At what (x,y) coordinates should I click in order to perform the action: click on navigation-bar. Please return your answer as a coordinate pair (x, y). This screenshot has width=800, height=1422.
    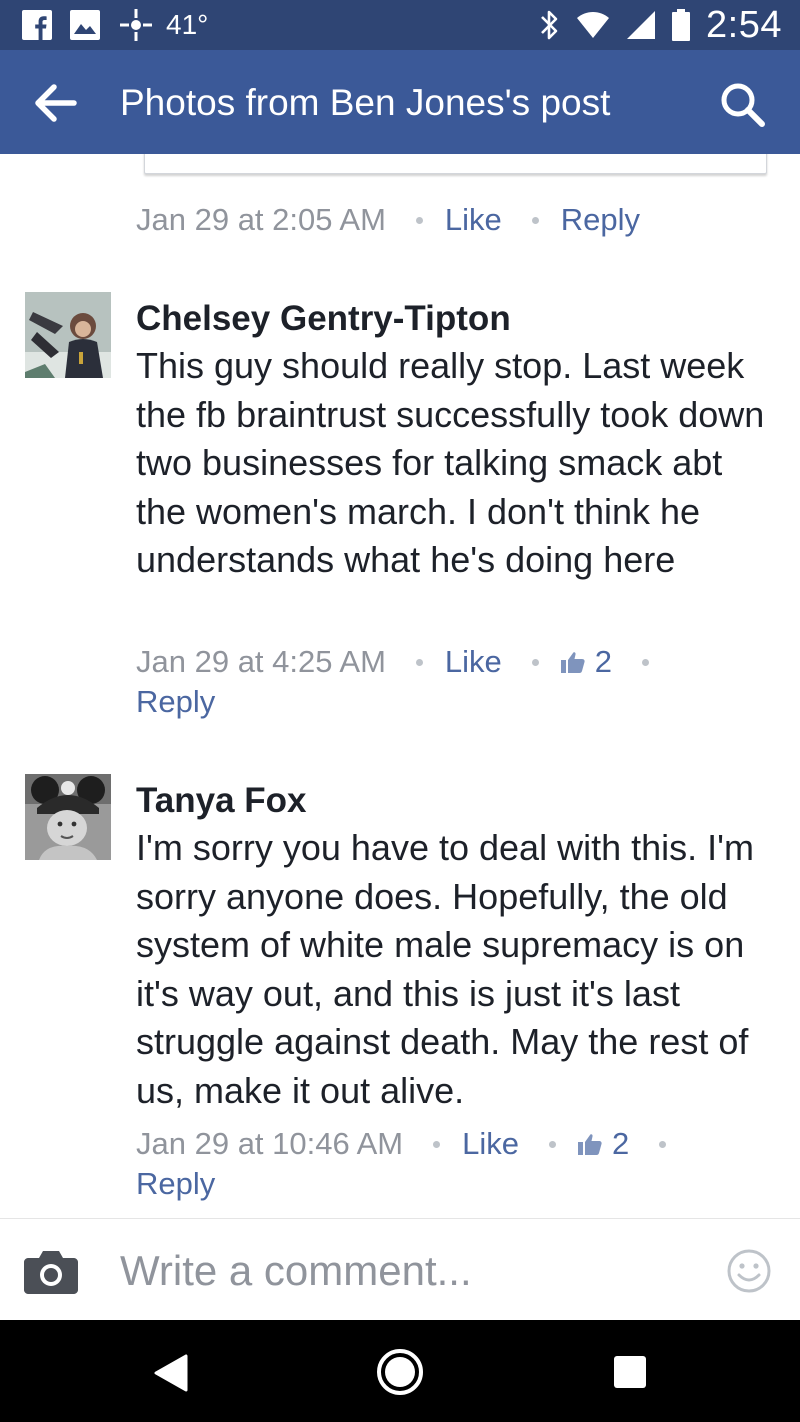
    Looking at the image, I should click on (400, 1371).